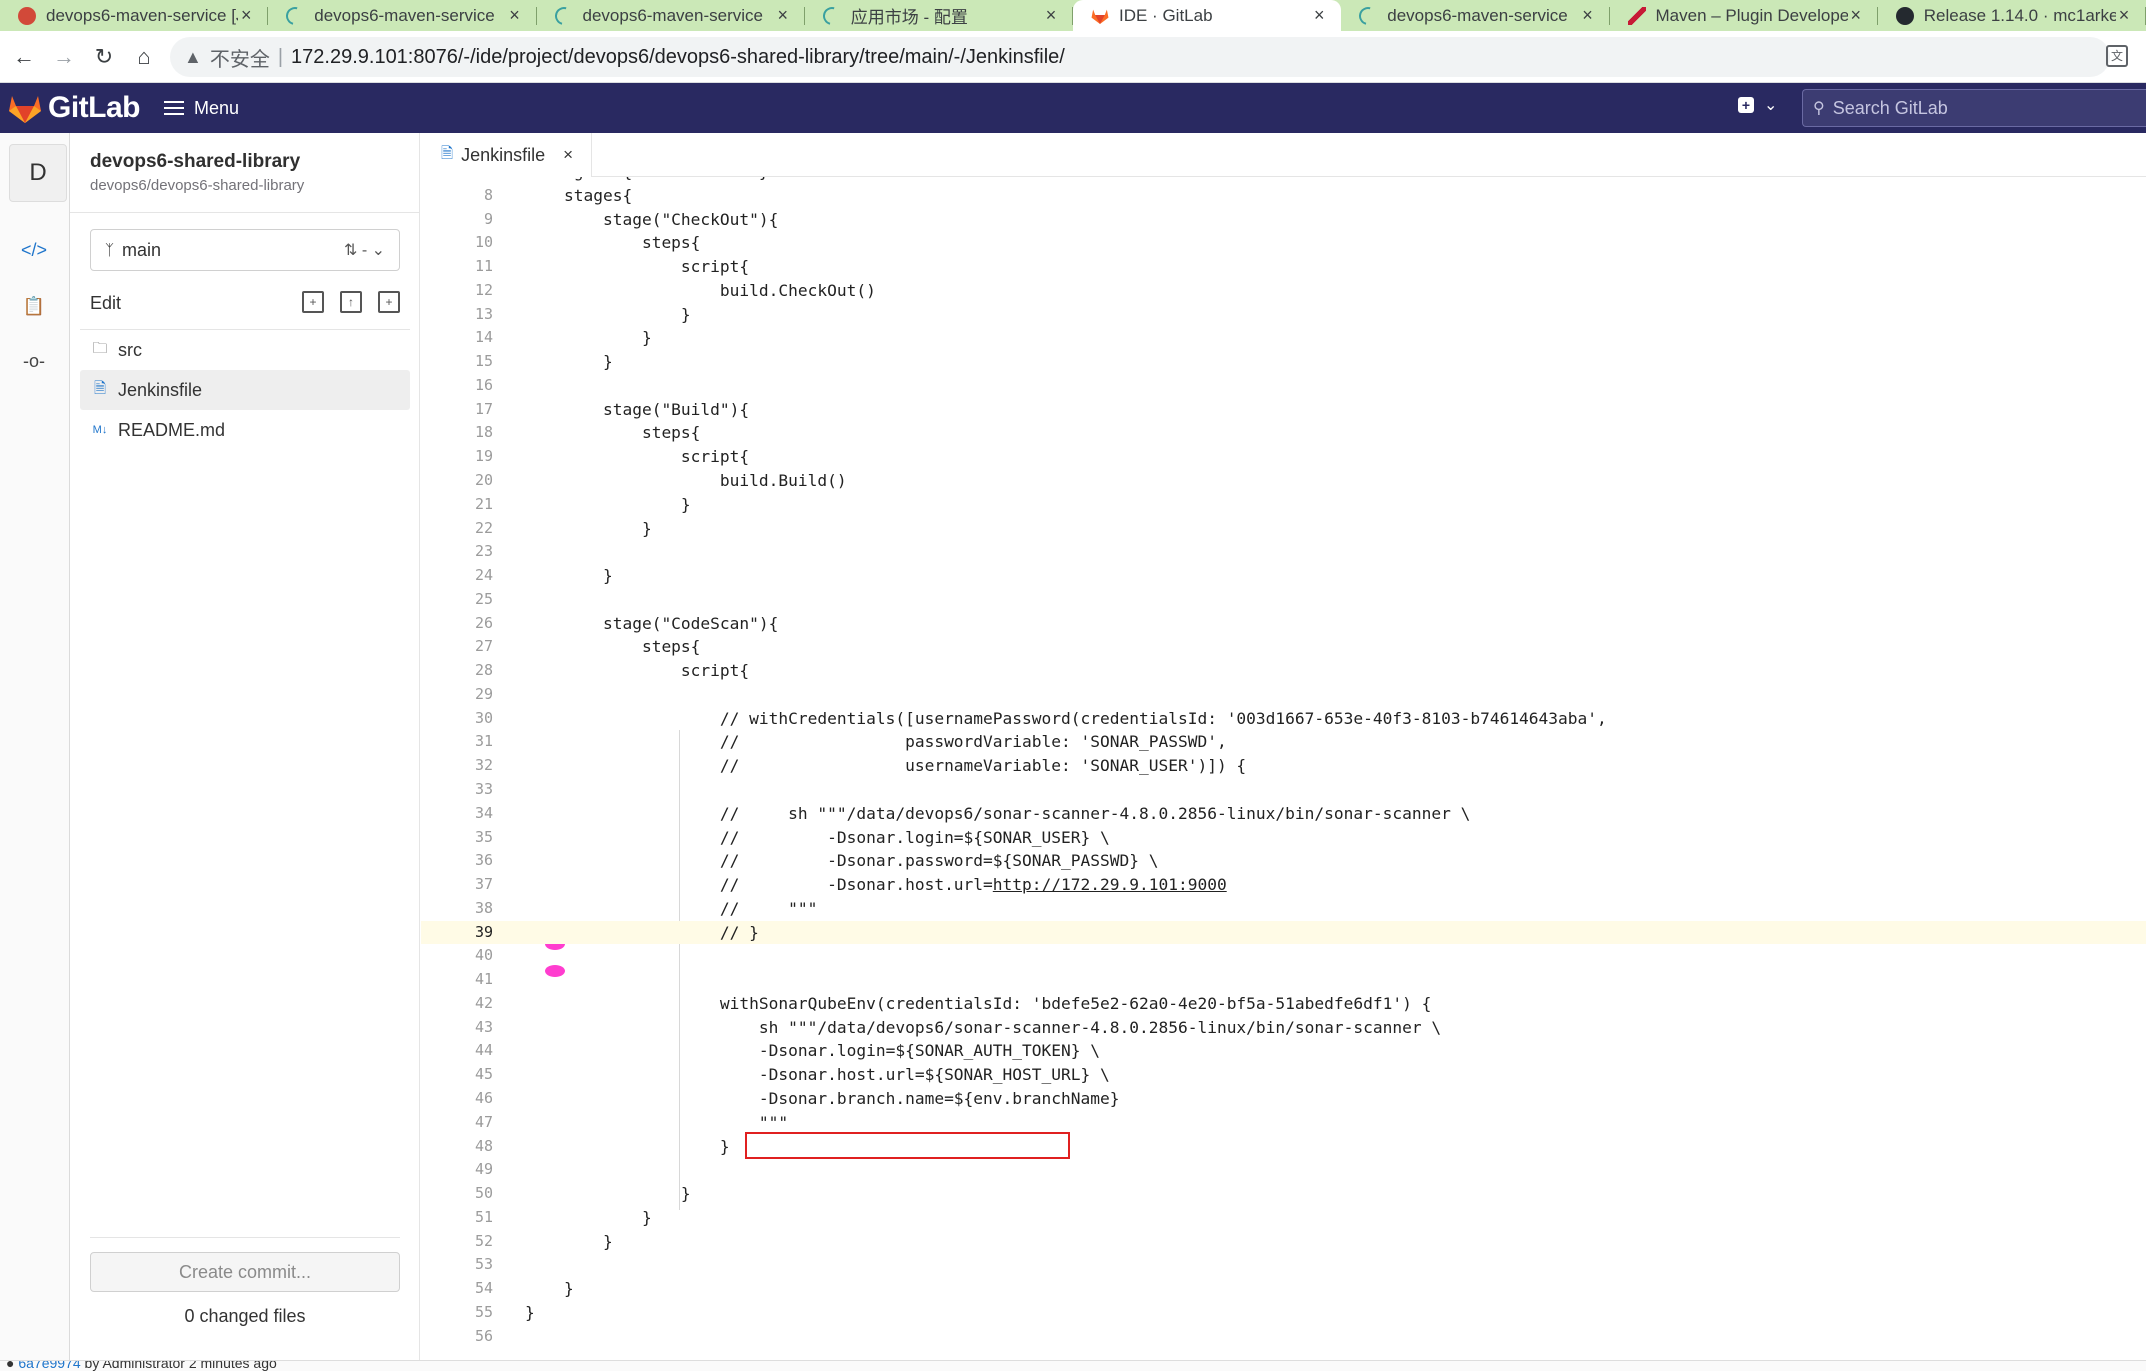 This screenshot has height=1371, width=2146. I want to click on review-icon: 📋, so click(34, 306).